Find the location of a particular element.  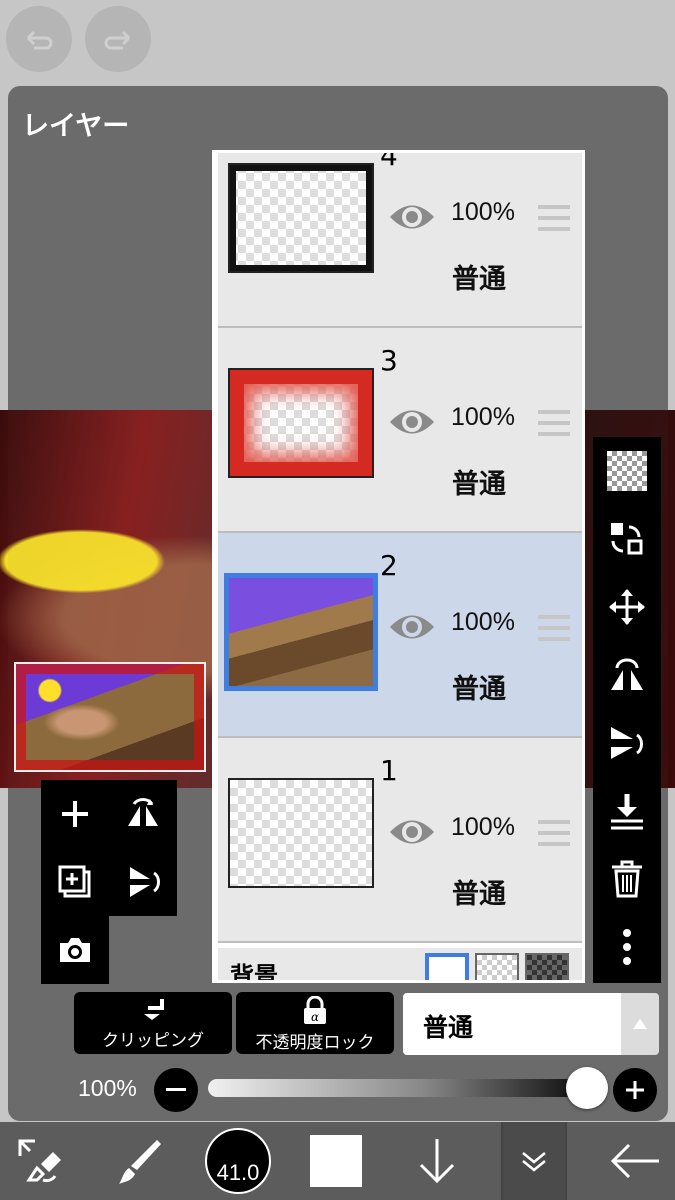

layer-down-button is located at coordinates (437, 1161).